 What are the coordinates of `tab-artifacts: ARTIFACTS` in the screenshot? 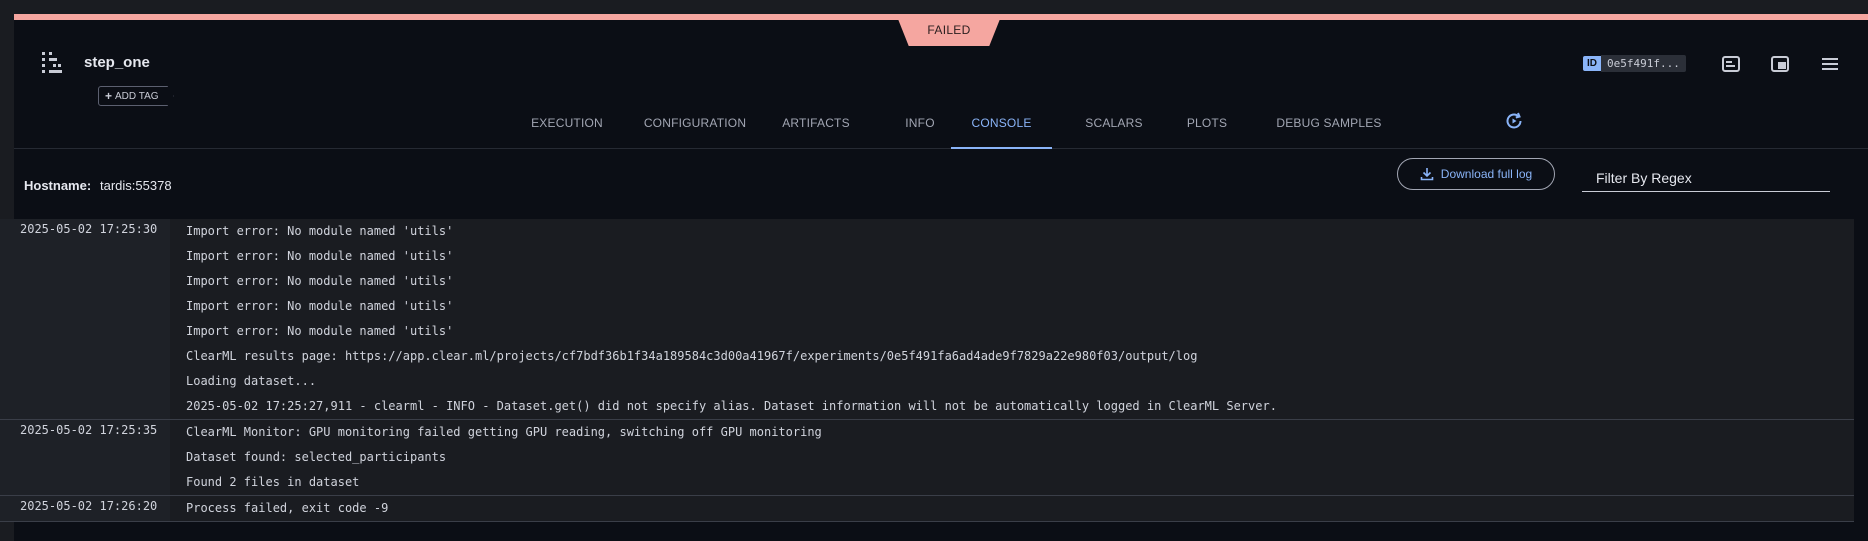 It's located at (816, 123).